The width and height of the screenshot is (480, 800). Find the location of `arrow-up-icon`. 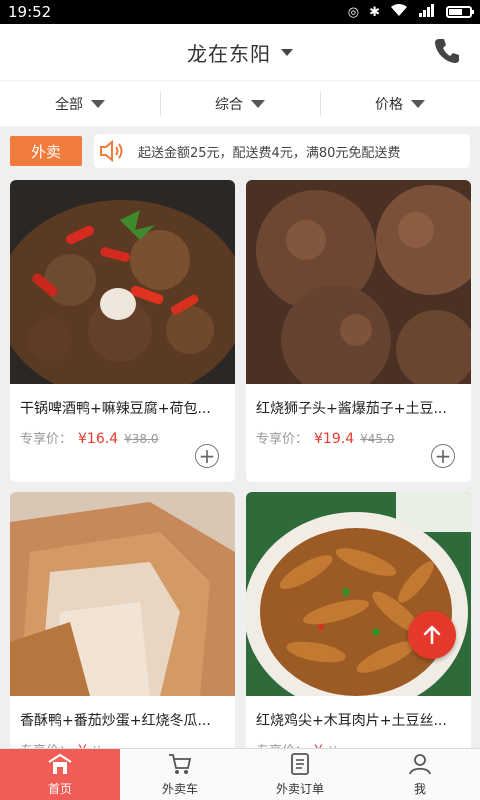

arrow-up-icon is located at coordinates (432, 635).